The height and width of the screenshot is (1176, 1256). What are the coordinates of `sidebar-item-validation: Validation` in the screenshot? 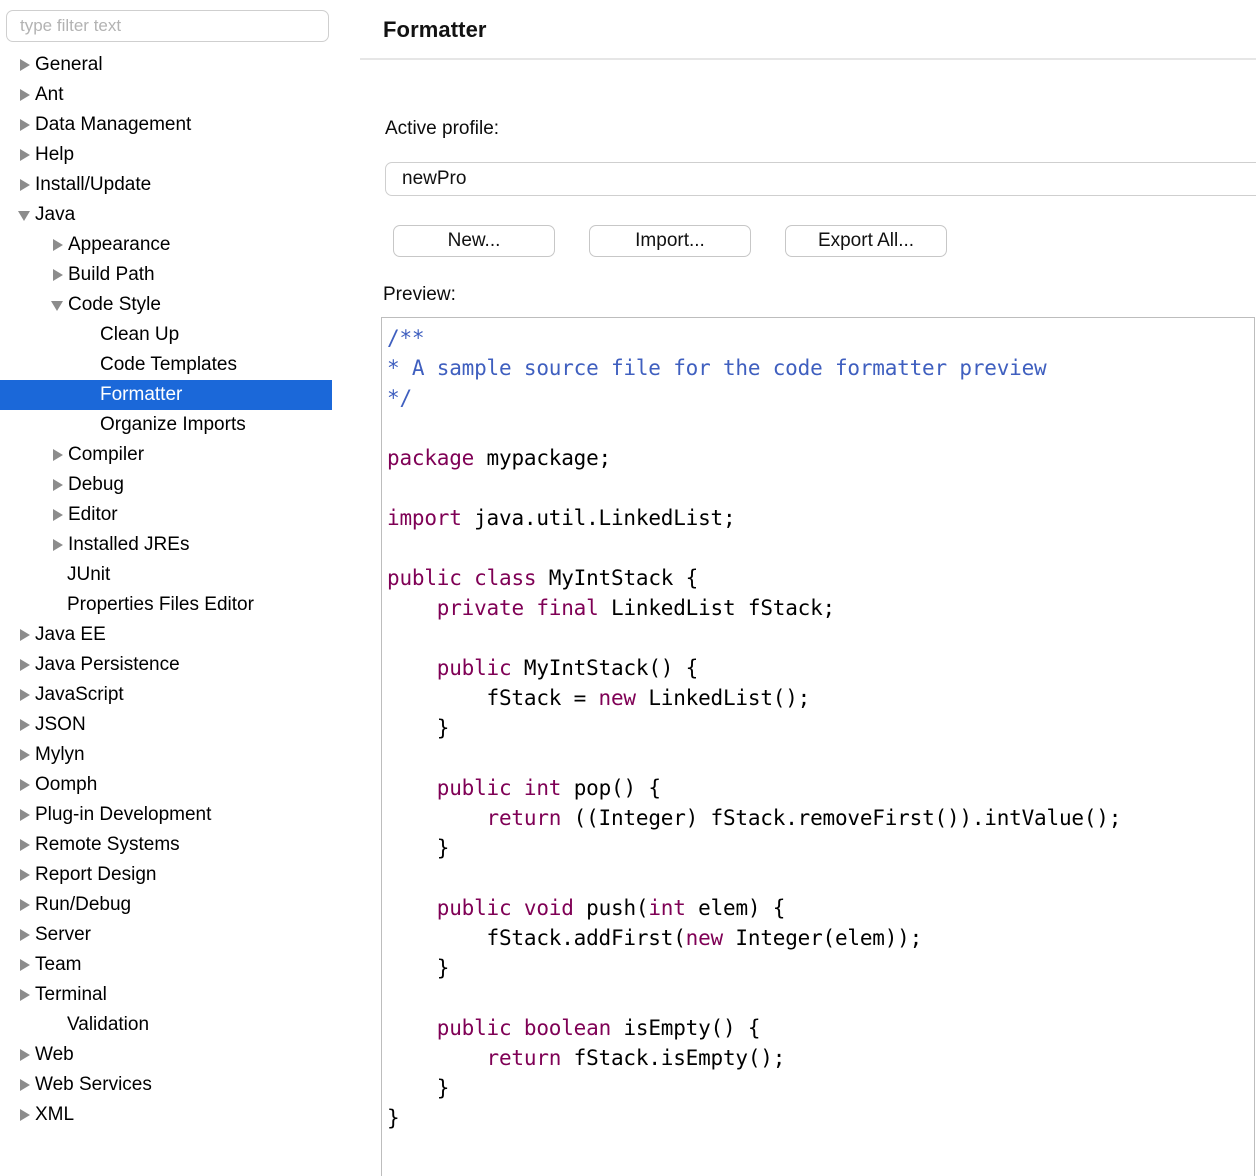 It's located at (178, 1025).